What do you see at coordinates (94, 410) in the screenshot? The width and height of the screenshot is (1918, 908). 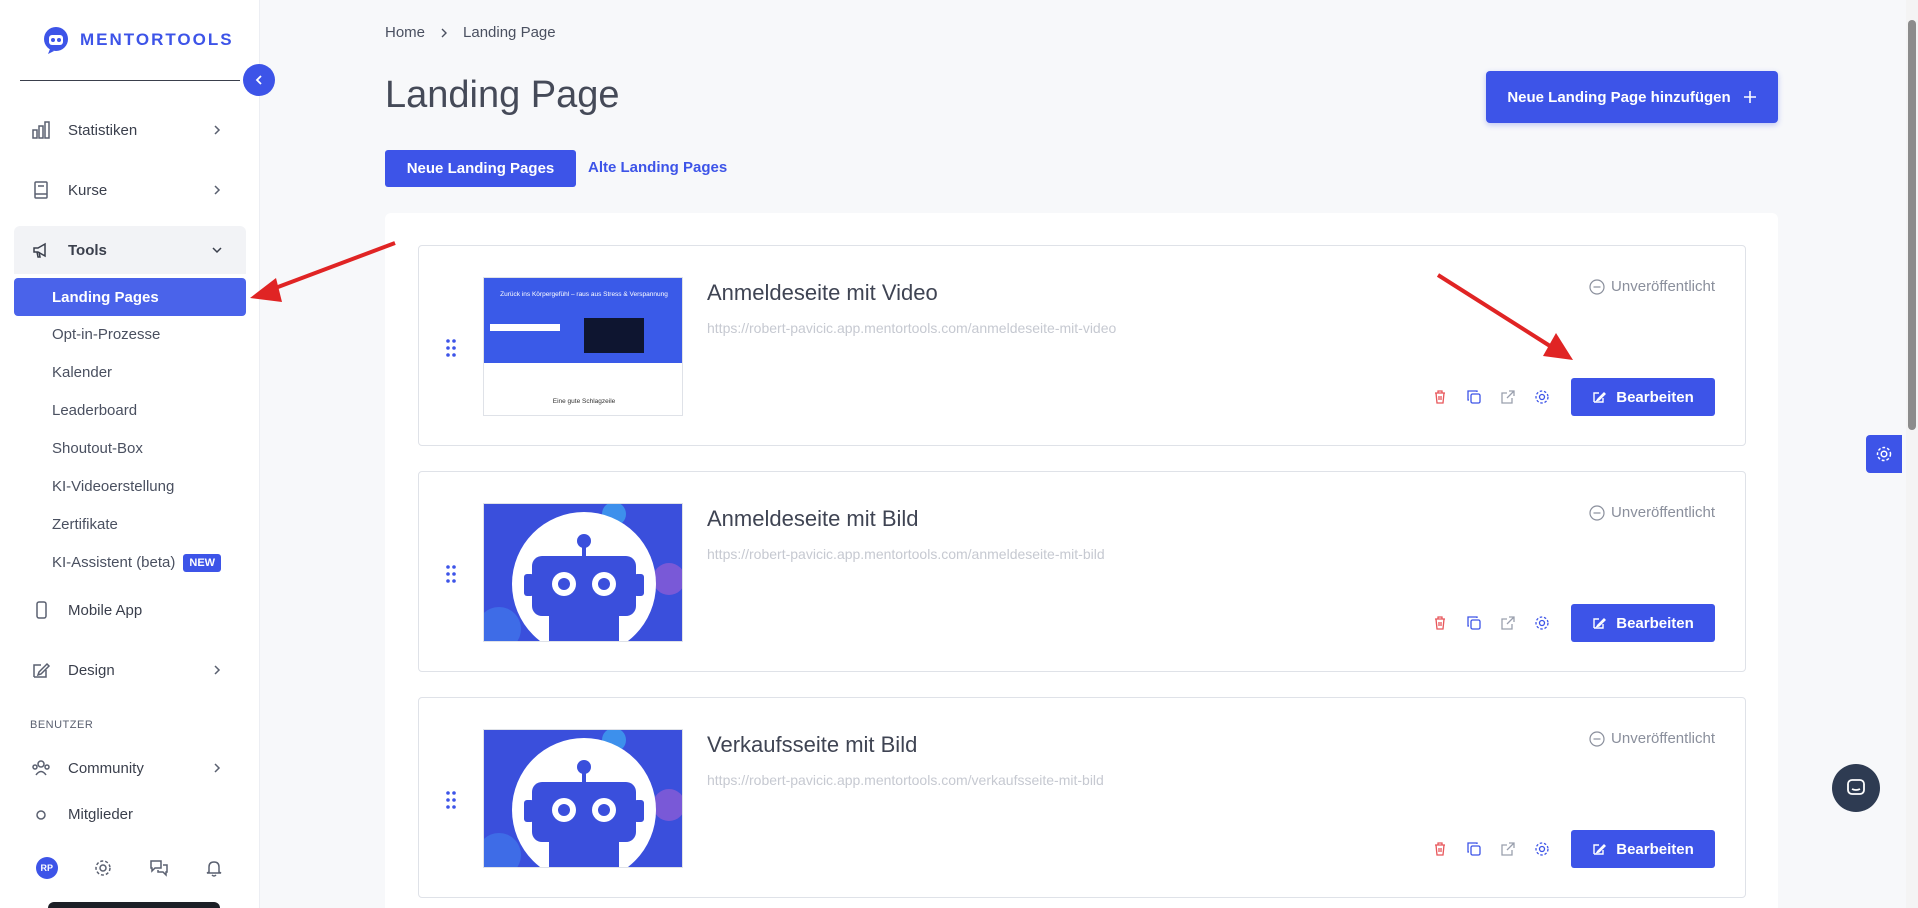 I see `sidebar-subitem-leaderboard: Leaderboard` at bounding box center [94, 410].